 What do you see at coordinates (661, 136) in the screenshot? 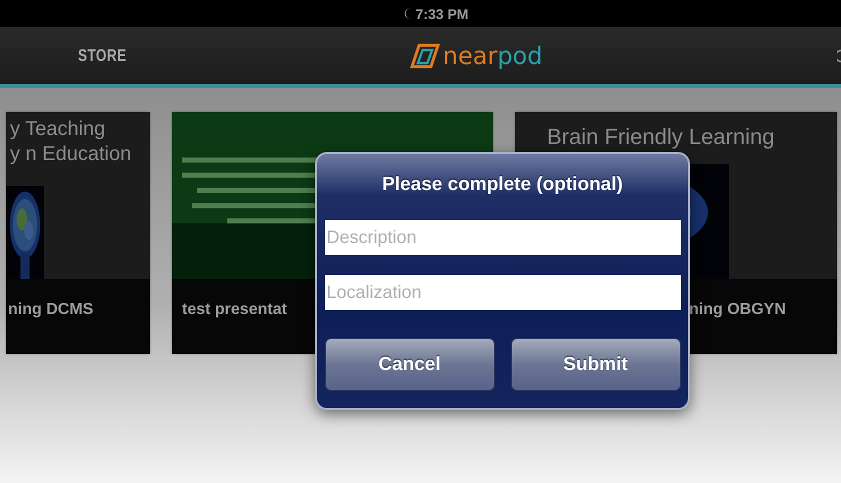
I see `slide-title: Brain Friendly Learning` at bounding box center [661, 136].